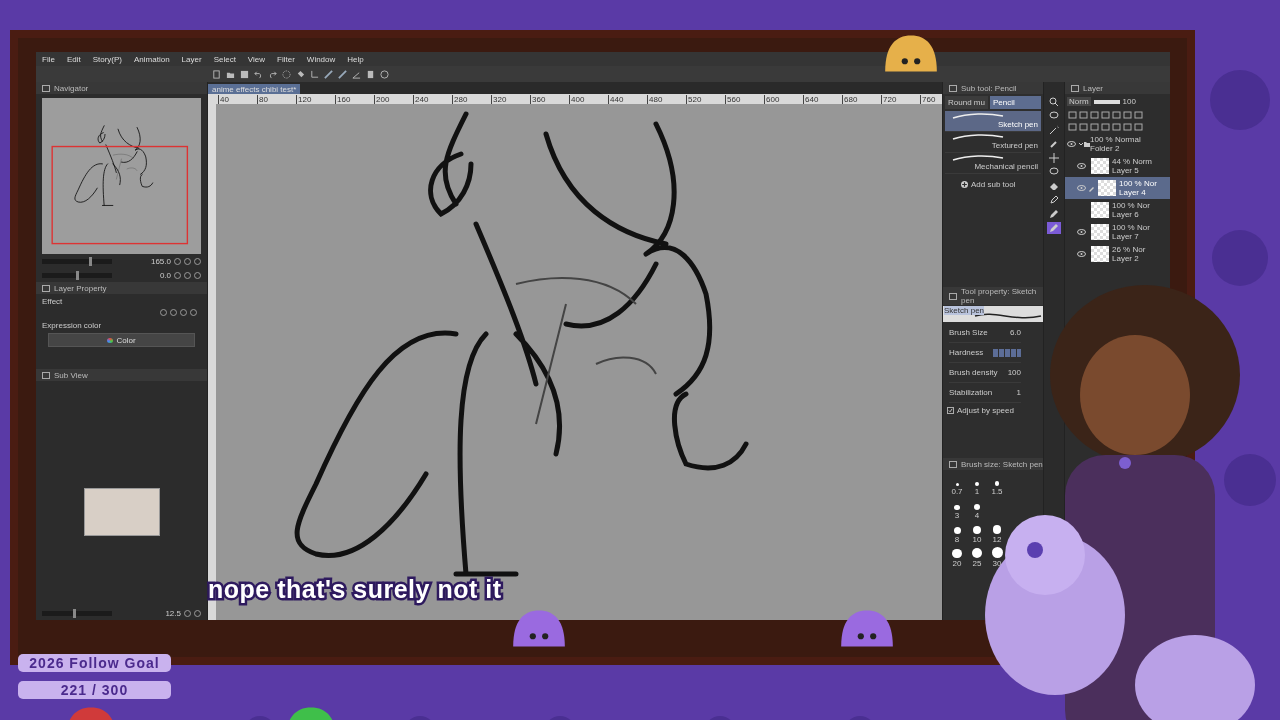  Describe the element at coordinates (314, 74) in the screenshot. I see `crop-icon` at that location.